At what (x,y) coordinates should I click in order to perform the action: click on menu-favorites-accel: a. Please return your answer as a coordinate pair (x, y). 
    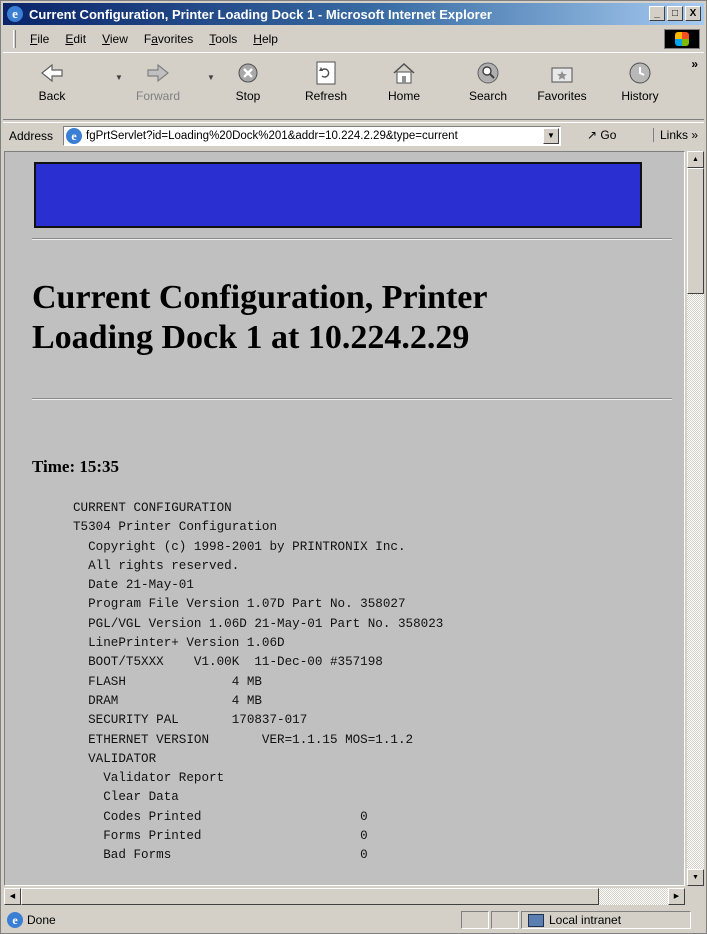
    Looking at the image, I should click on (154, 39).